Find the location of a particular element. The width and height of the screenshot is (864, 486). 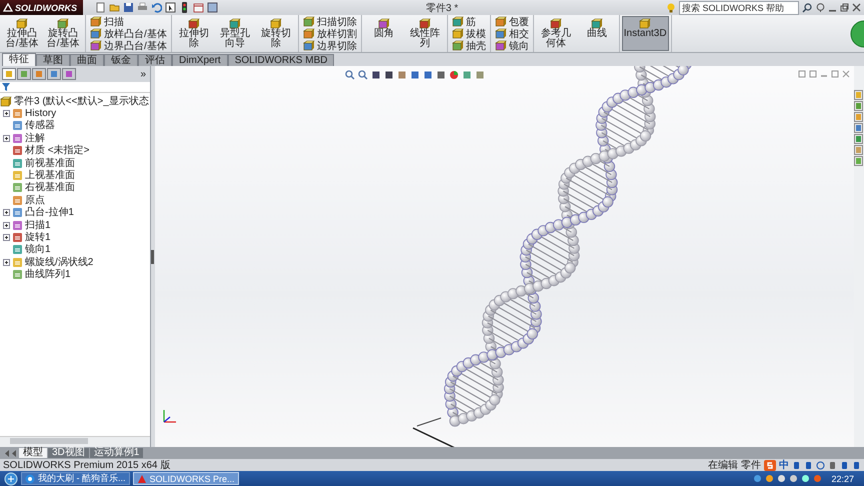

tree-item: 旋转1 is located at coordinates (38, 237).